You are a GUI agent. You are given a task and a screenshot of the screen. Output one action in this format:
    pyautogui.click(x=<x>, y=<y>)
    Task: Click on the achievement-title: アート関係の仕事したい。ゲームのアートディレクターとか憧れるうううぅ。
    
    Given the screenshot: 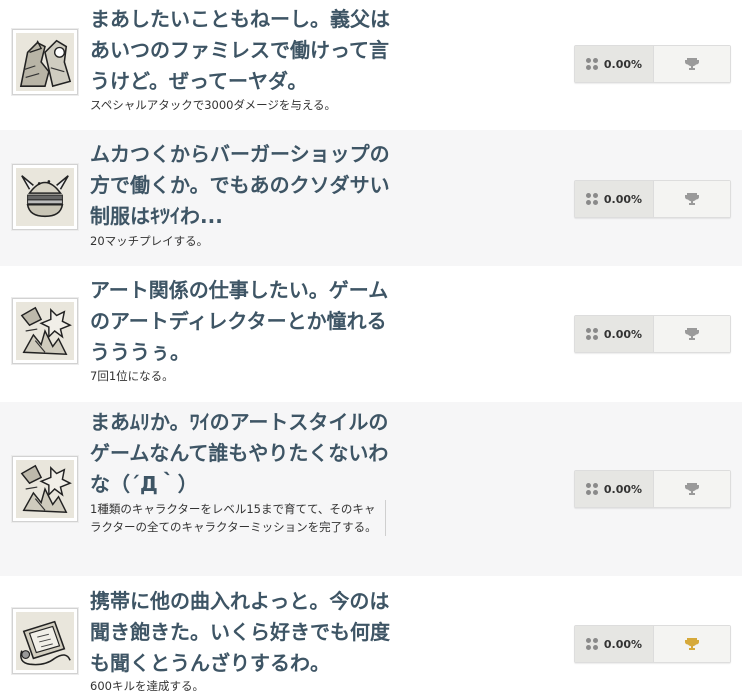 What is the action you would take?
    pyautogui.click(x=239, y=321)
    